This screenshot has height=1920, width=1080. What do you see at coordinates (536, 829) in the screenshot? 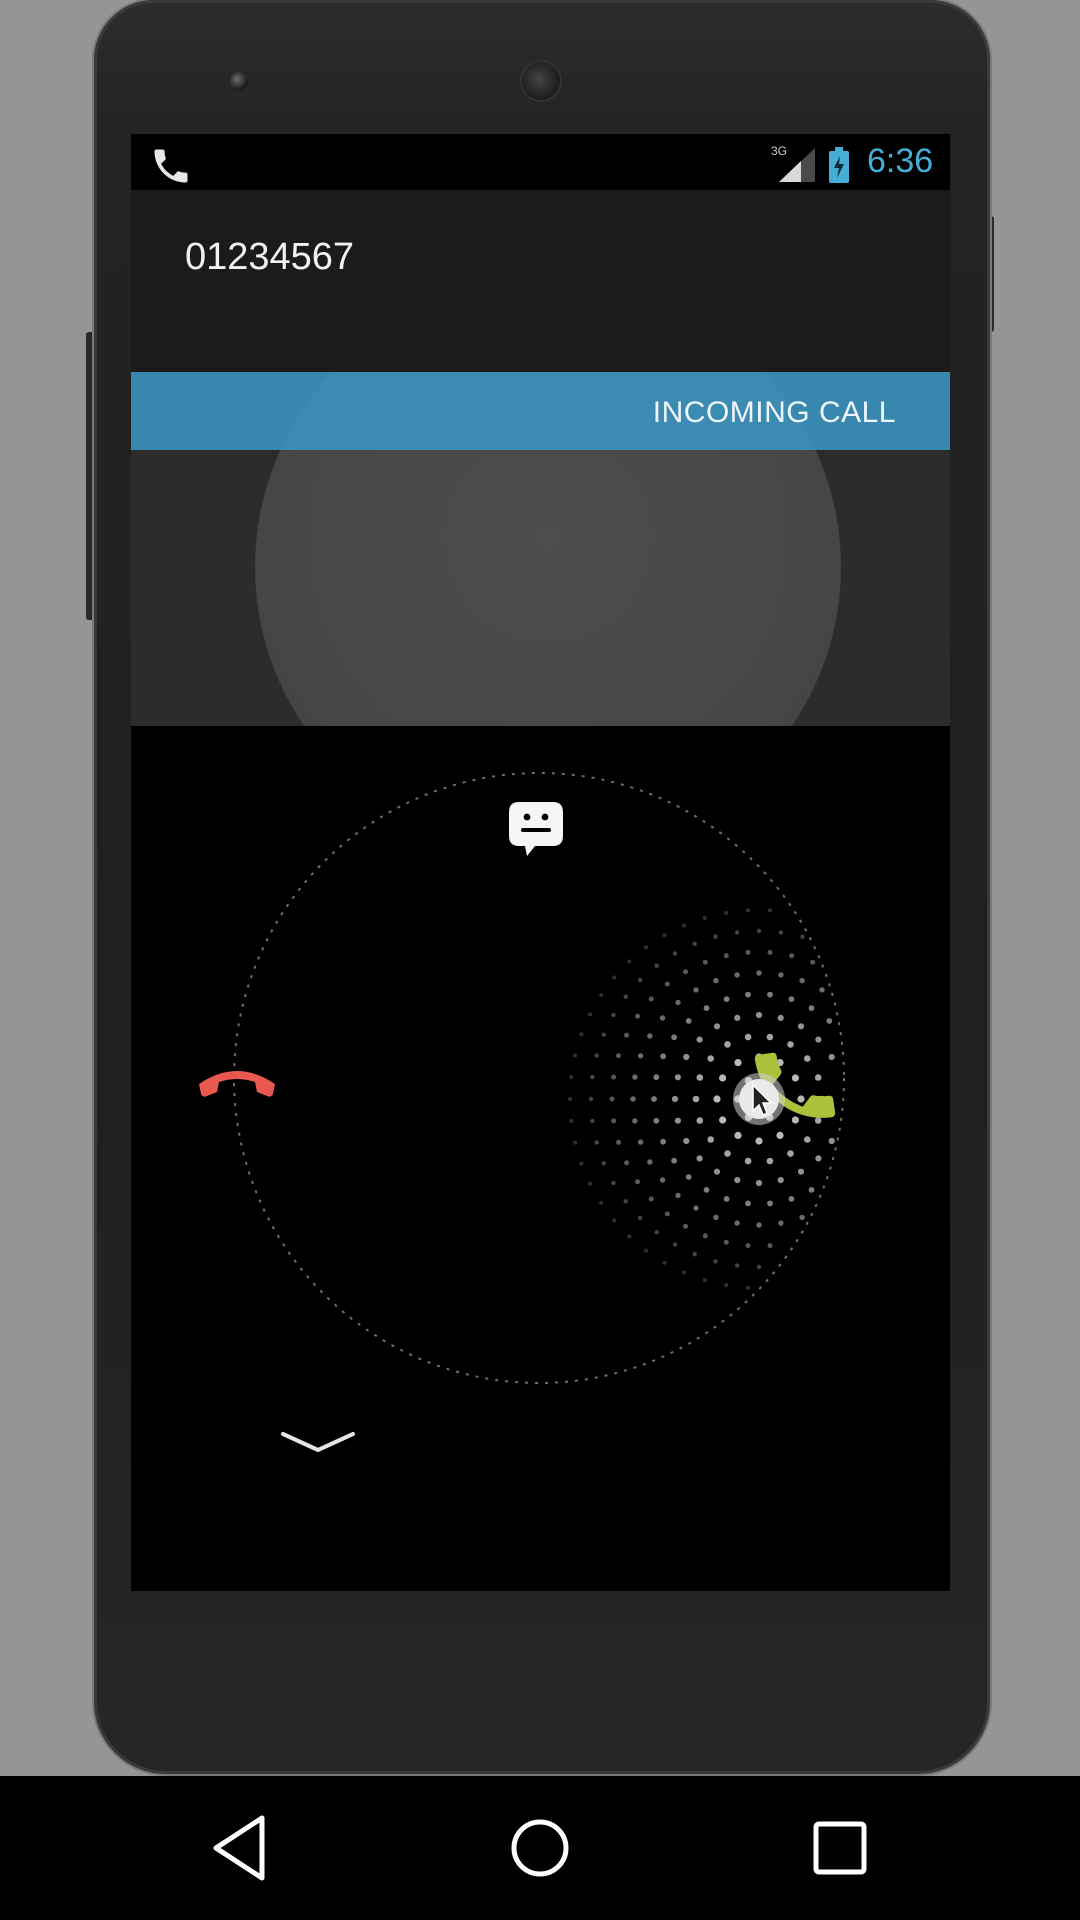
I see `message-reply-icon` at bounding box center [536, 829].